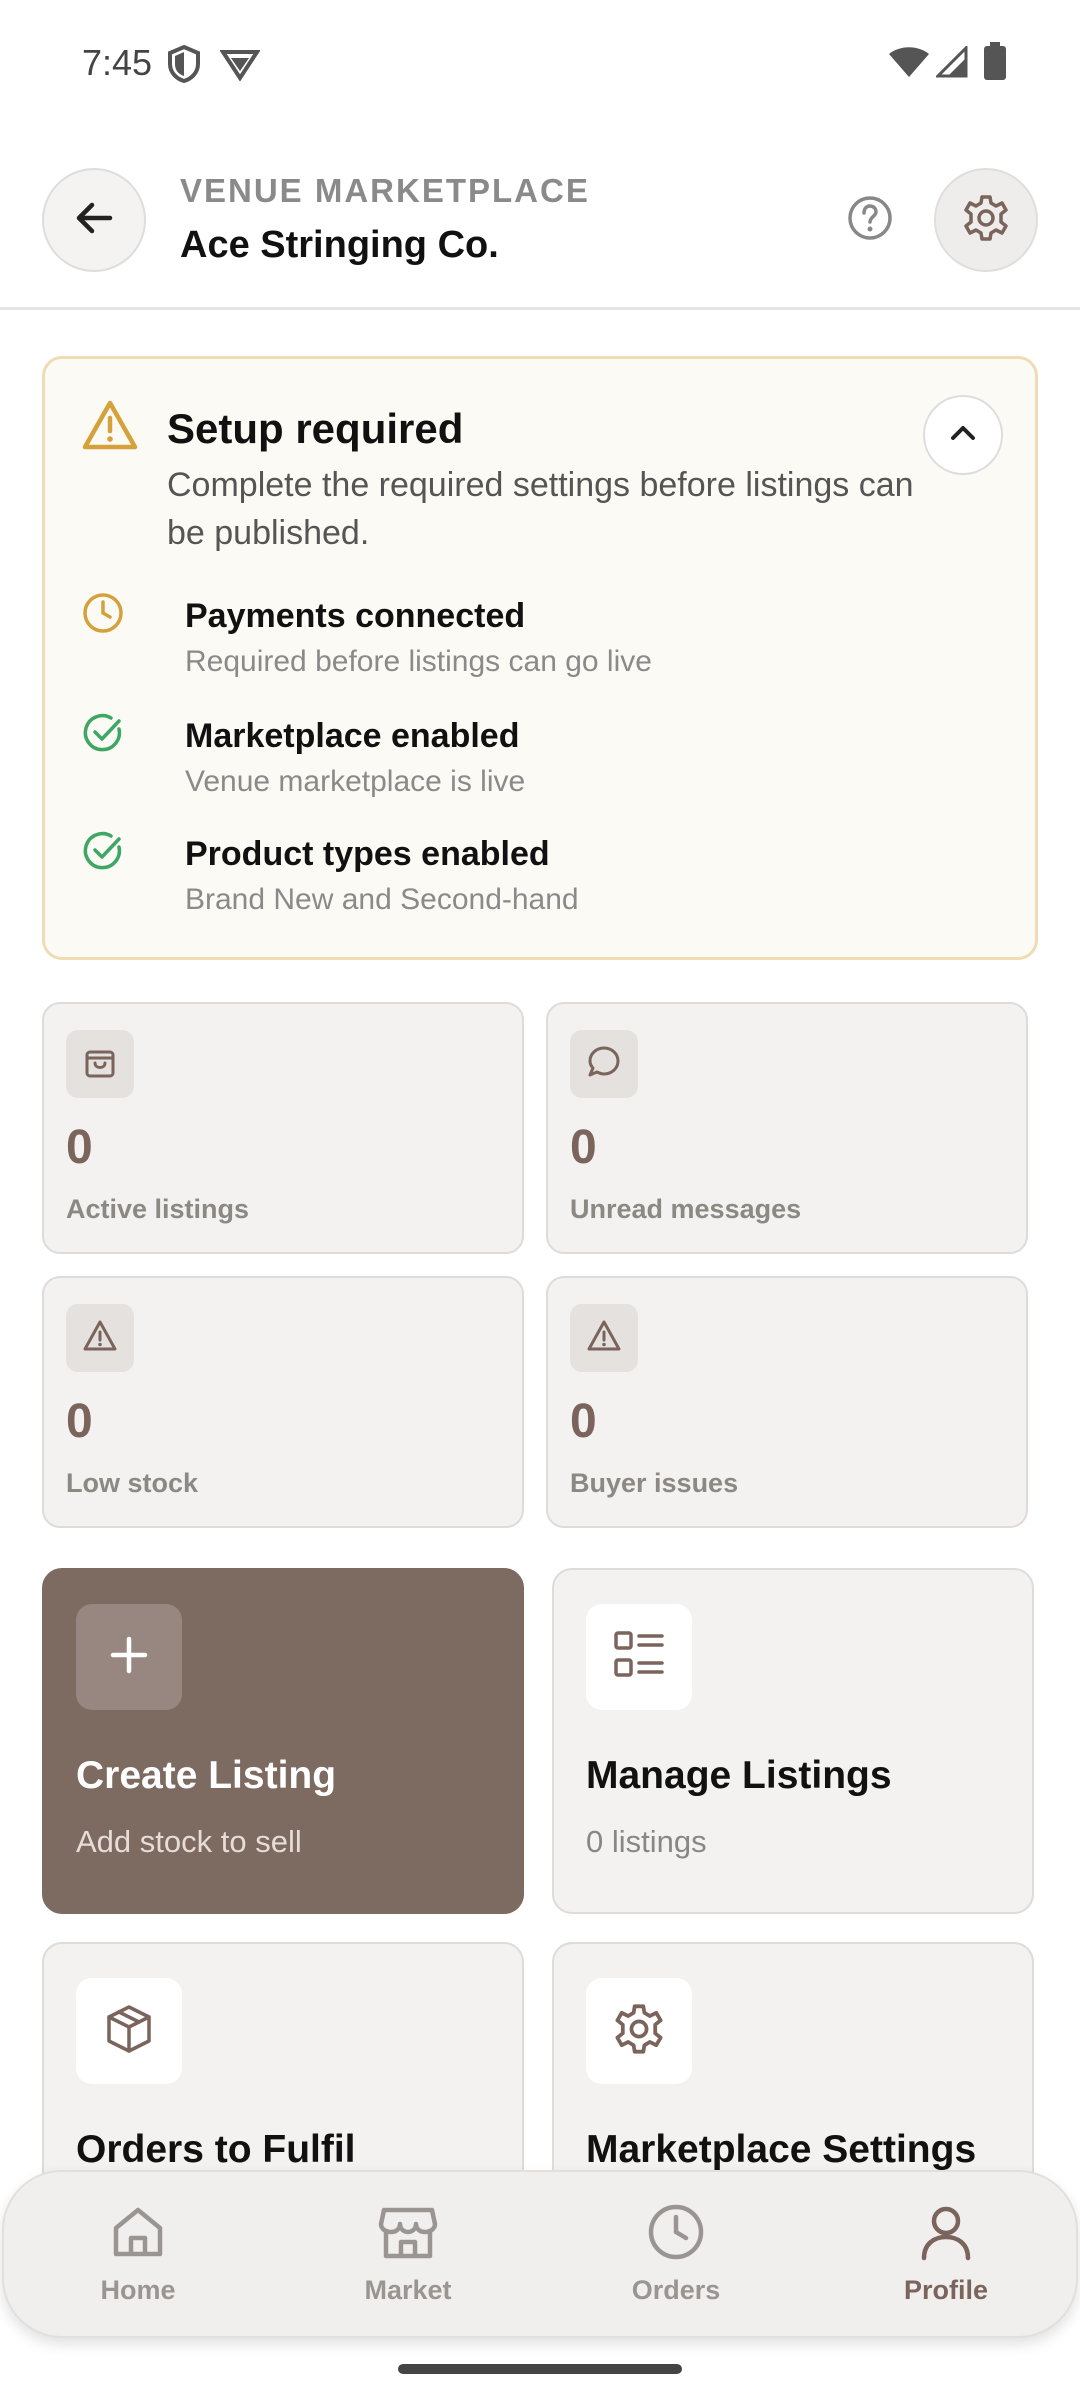 The image size is (1080, 2400). Describe the element at coordinates (408, 2290) in the screenshot. I see `nav-label: Market` at that location.